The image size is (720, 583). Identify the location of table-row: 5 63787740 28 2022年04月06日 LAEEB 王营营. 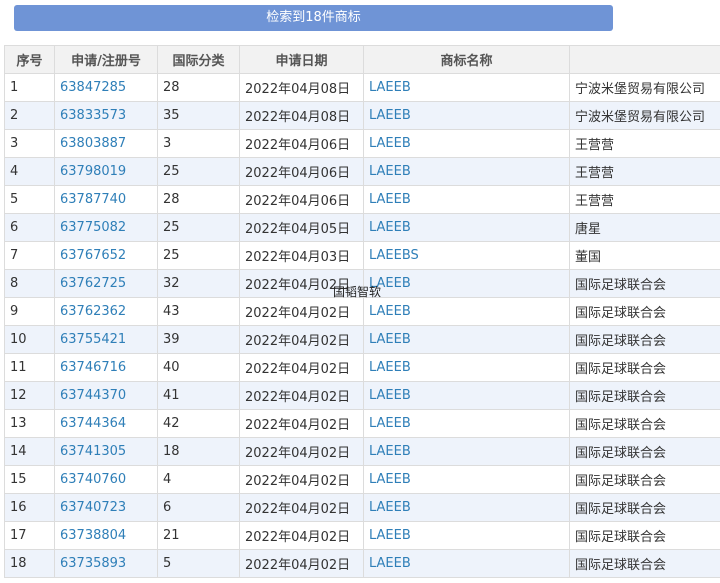
(362, 199).